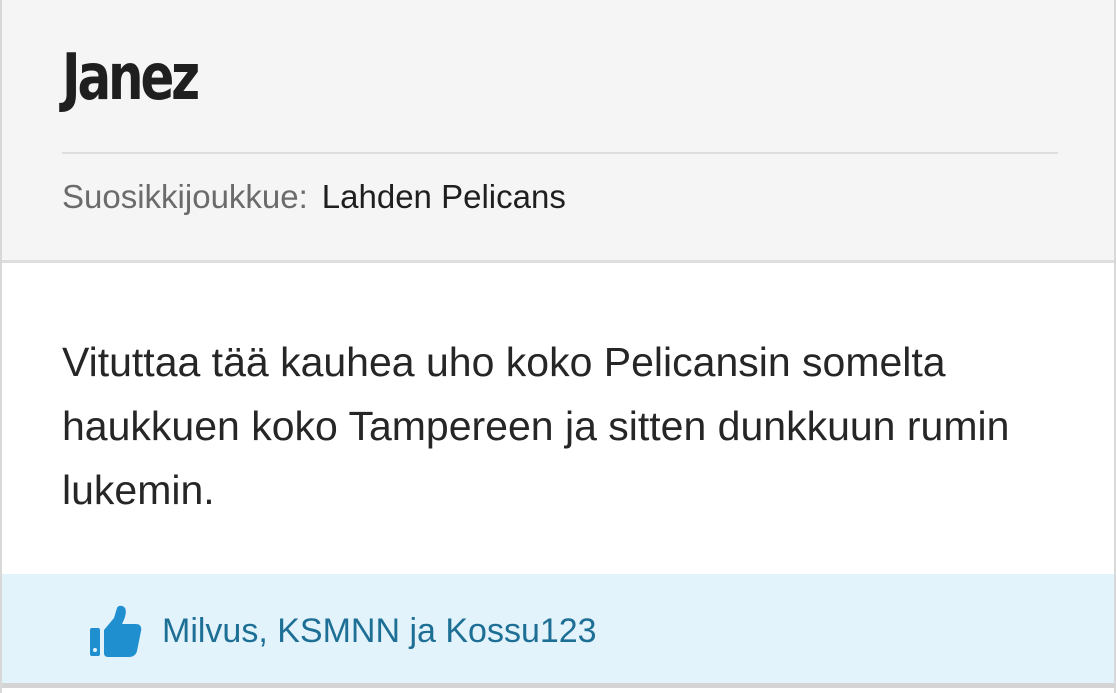 This screenshot has width=1116, height=693. What do you see at coordinates (379, 631) in the screenshot?
I see `likers-list: Milvus, KSMNN ja Kossu123` at bounding box center [379, 631].